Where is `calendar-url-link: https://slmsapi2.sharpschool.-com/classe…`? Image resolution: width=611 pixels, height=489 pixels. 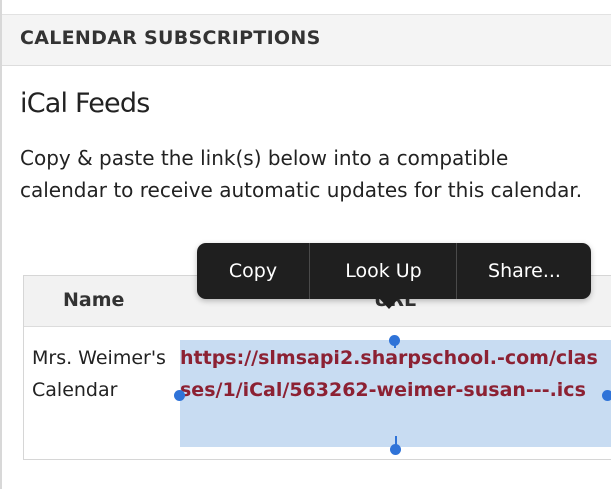 calendar-url-link: https://slmsapi2.sharpschool.-com/classe… is located at coordinates (390, 374).